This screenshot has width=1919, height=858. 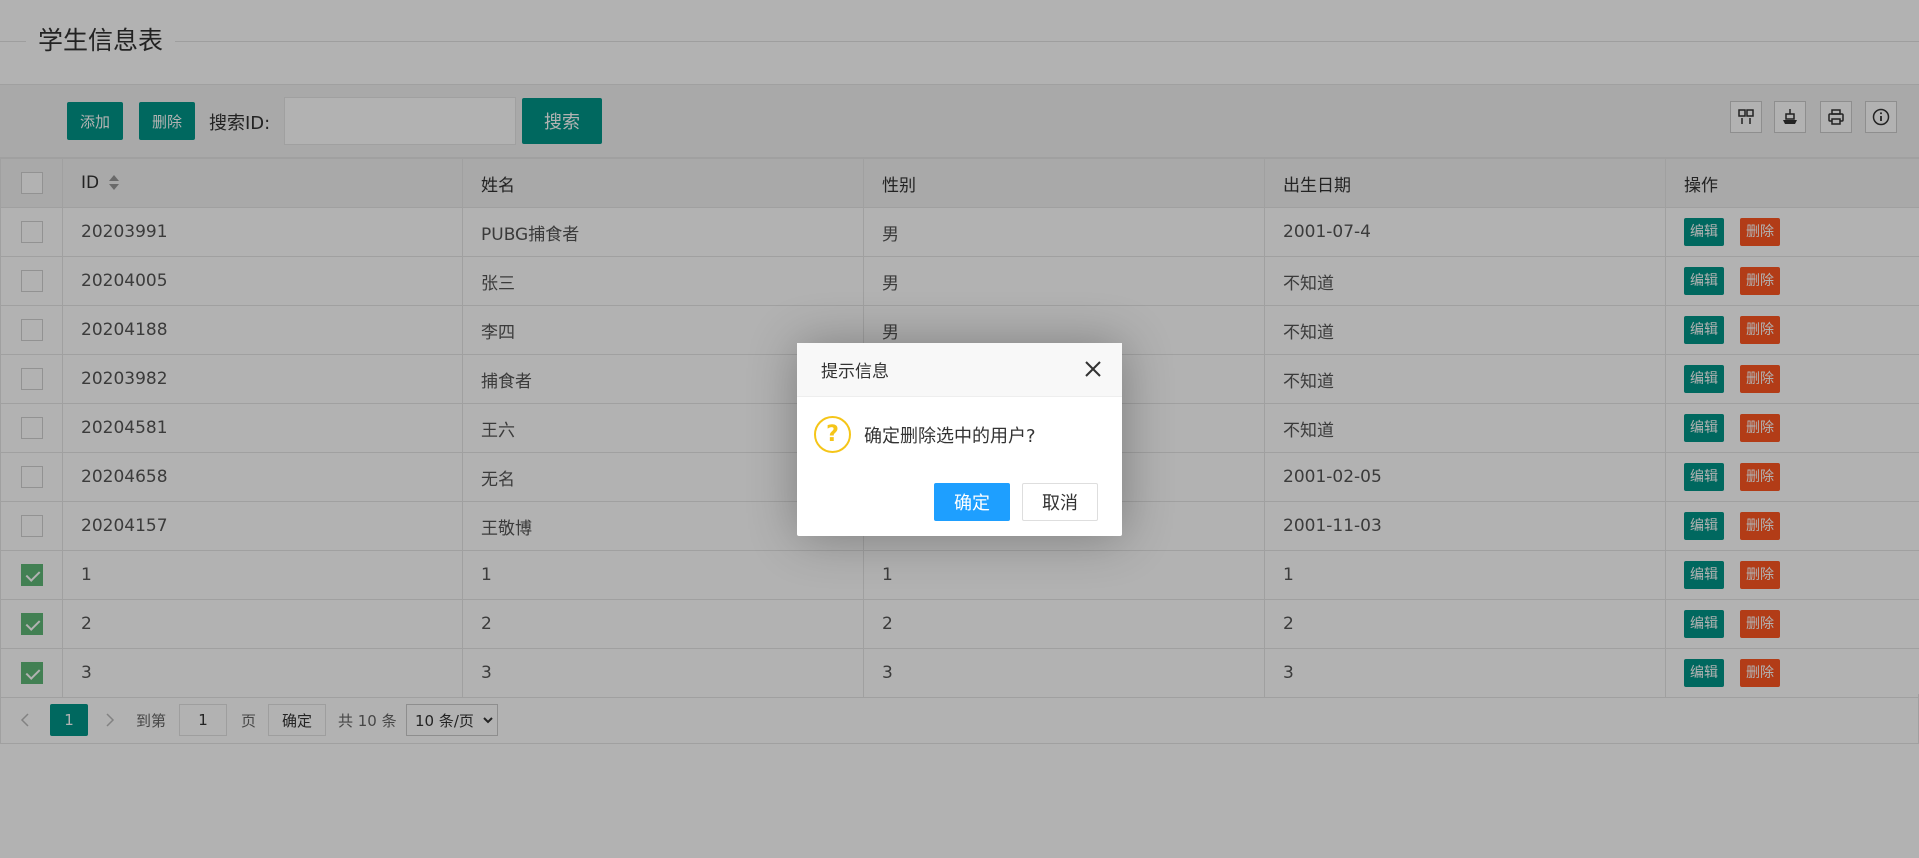 What do you see at coordinates (832, 434) in the screenshot?
I see `question-icon: ?` at bounding box center [832, 434].